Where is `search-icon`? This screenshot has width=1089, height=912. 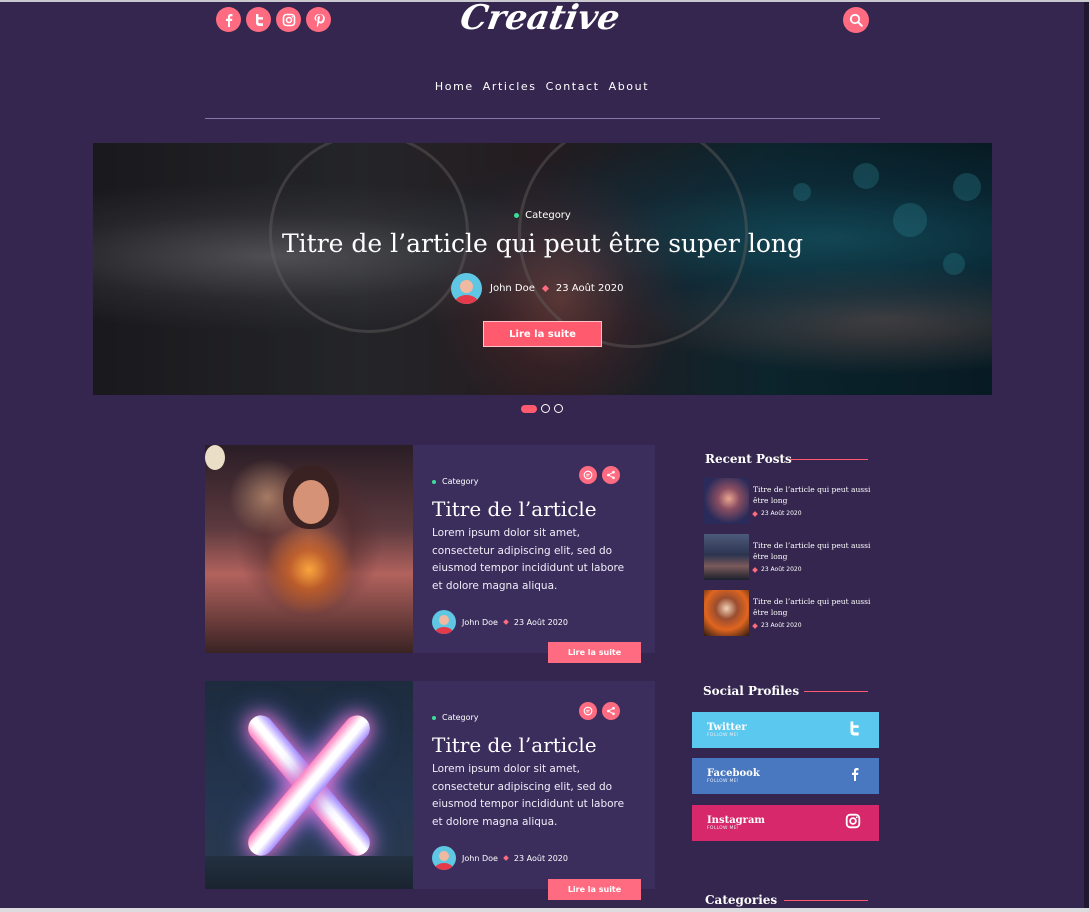
search-icon is located at coordinates (856, 20).